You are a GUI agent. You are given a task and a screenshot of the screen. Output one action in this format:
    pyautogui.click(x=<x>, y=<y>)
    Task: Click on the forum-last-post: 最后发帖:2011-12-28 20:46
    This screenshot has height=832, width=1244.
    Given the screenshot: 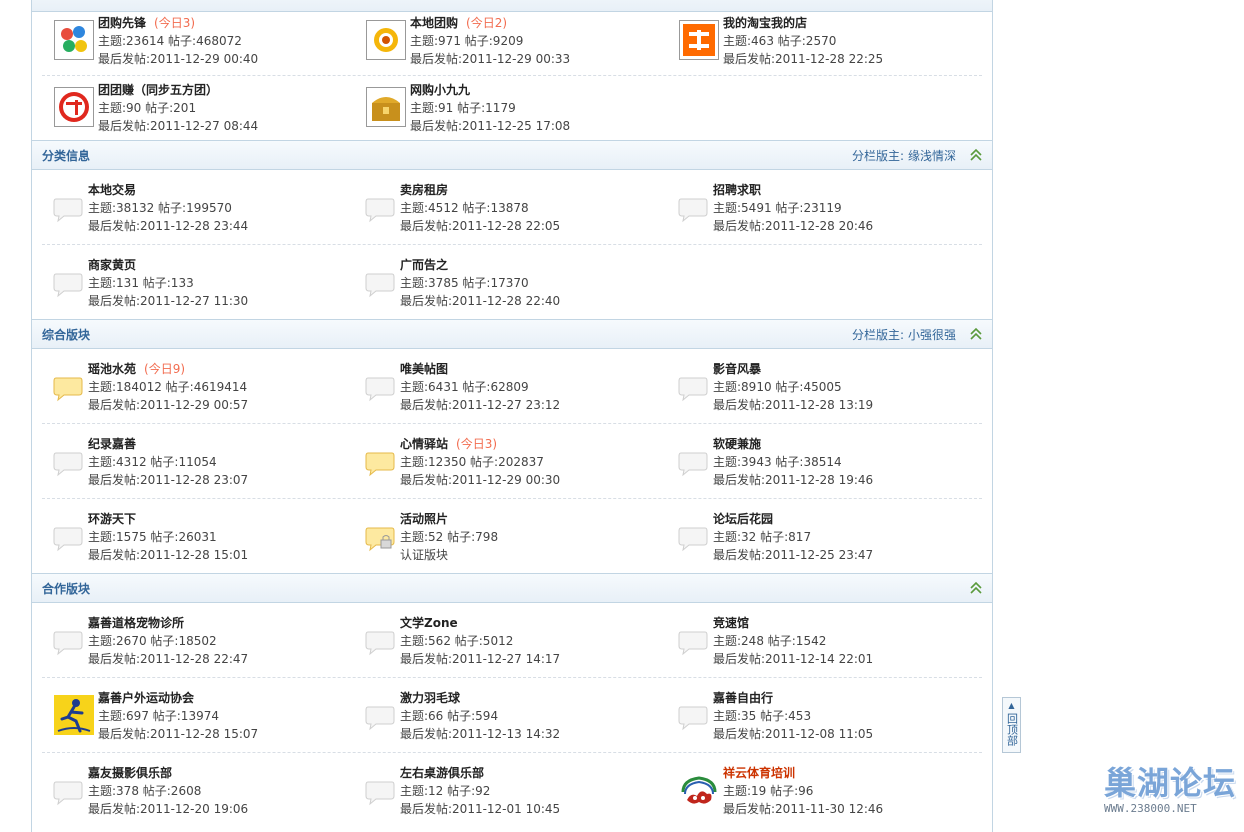 What is the action you would take?
    pyautogui.click(x=793, y=225)
    